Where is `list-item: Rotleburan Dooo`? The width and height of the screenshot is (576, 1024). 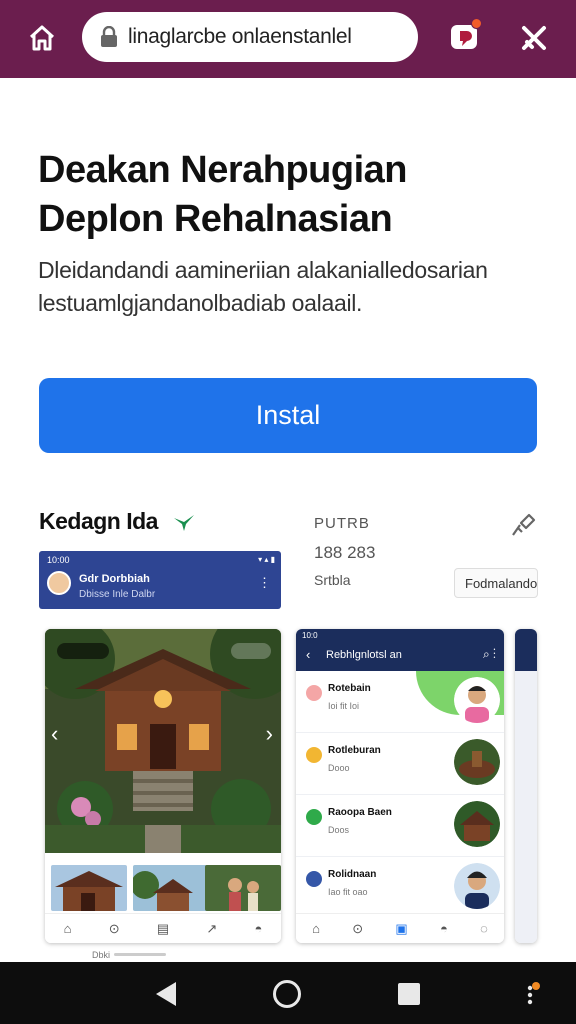 list-item: Rotleburan Dooo is located at coordinates (400, 764).